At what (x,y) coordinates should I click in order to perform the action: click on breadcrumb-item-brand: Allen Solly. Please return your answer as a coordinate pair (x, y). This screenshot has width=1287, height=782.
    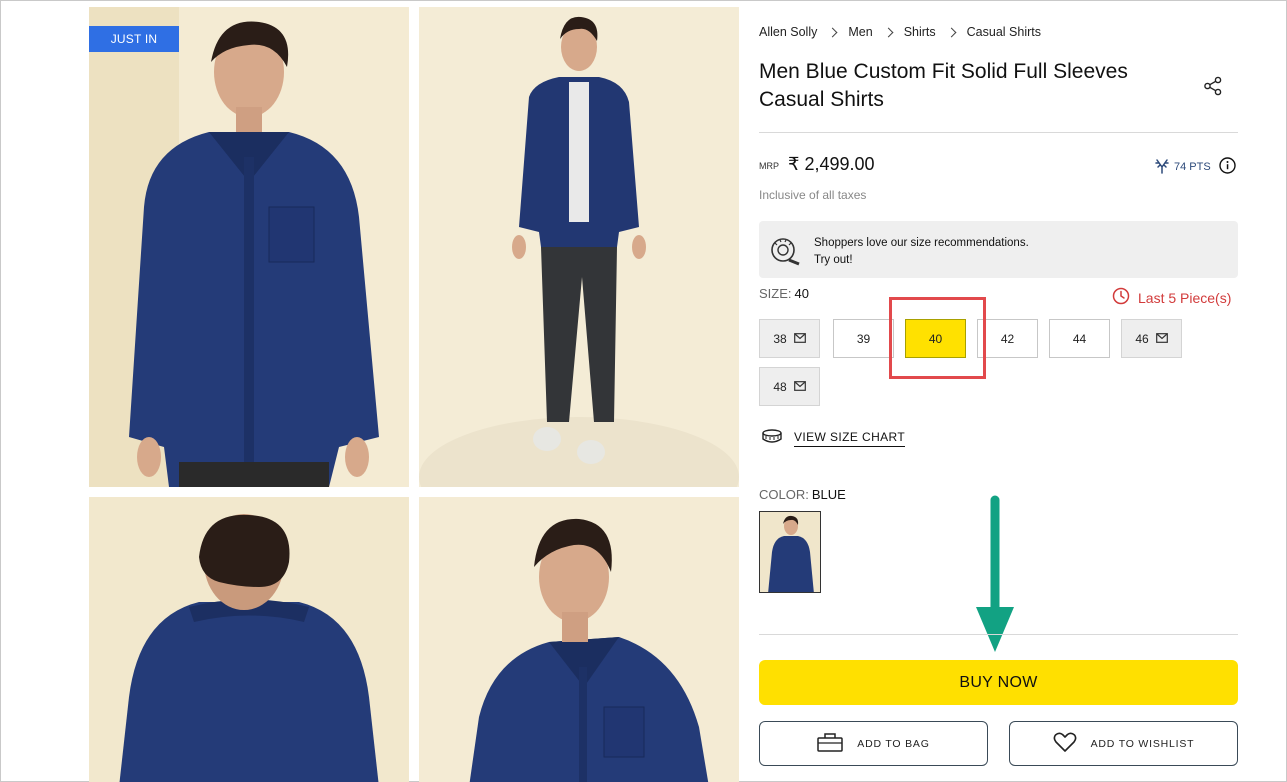
    Looking at the image, I should click on (788, 32).